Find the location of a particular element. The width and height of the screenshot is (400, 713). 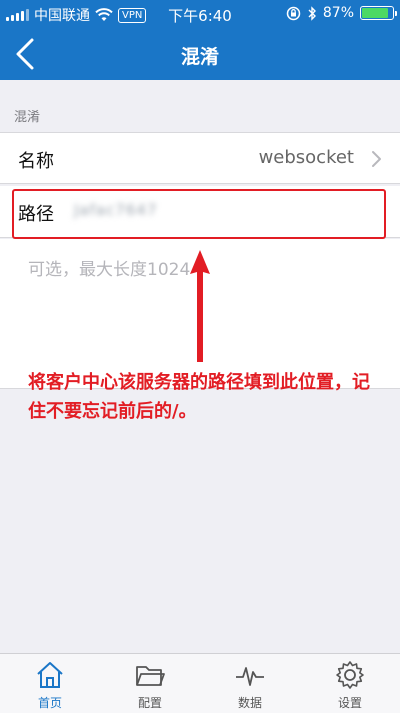

bluetooth-icon is located at coordinates (312, 13).